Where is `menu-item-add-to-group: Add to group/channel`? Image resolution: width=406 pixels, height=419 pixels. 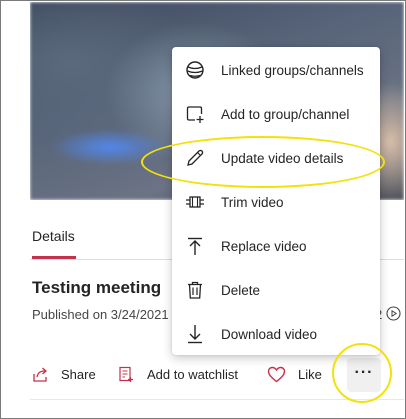 menu-item-add-to-group: Add to group/channel is located at coordinates (276, 114).